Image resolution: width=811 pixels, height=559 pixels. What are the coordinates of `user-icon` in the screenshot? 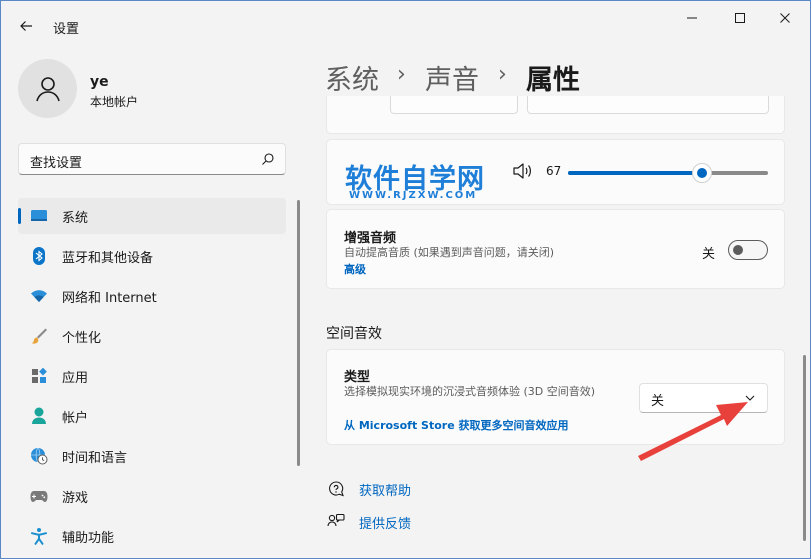 It's located at (47, 88).